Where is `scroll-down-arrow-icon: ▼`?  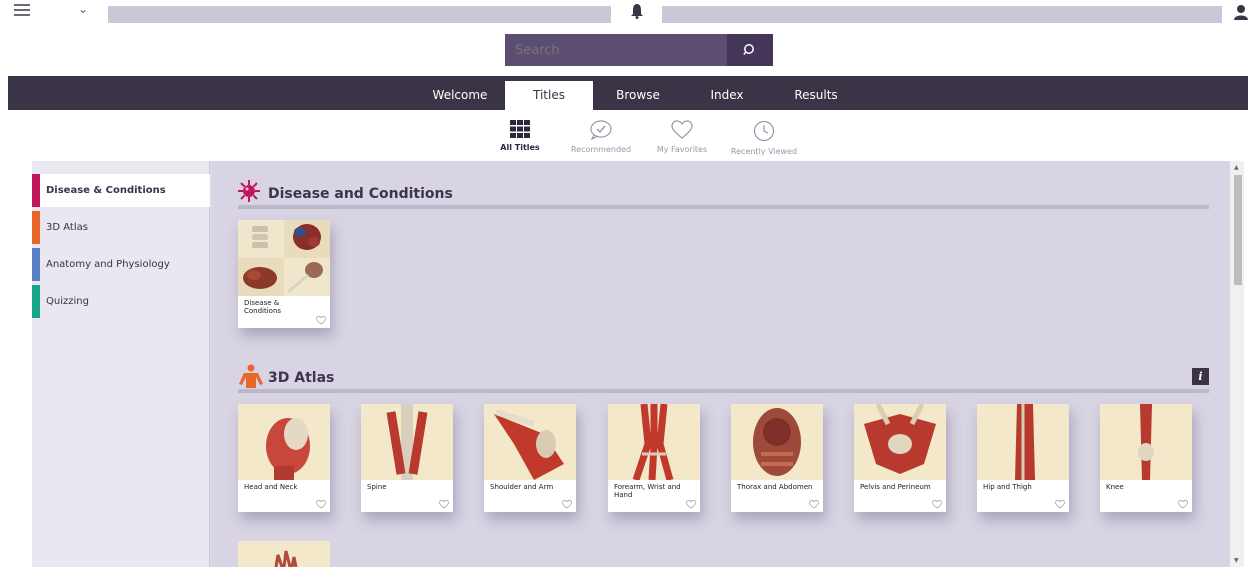 scroll-down-arrow-icon: ▼ is located at coordinates (1236, 560).